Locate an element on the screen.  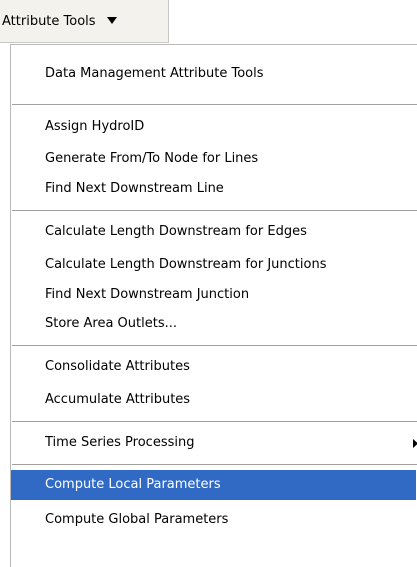
menu-item-find-next-downstream-junction: Find Next Downstream Junction is located at coordinates (213, 295).